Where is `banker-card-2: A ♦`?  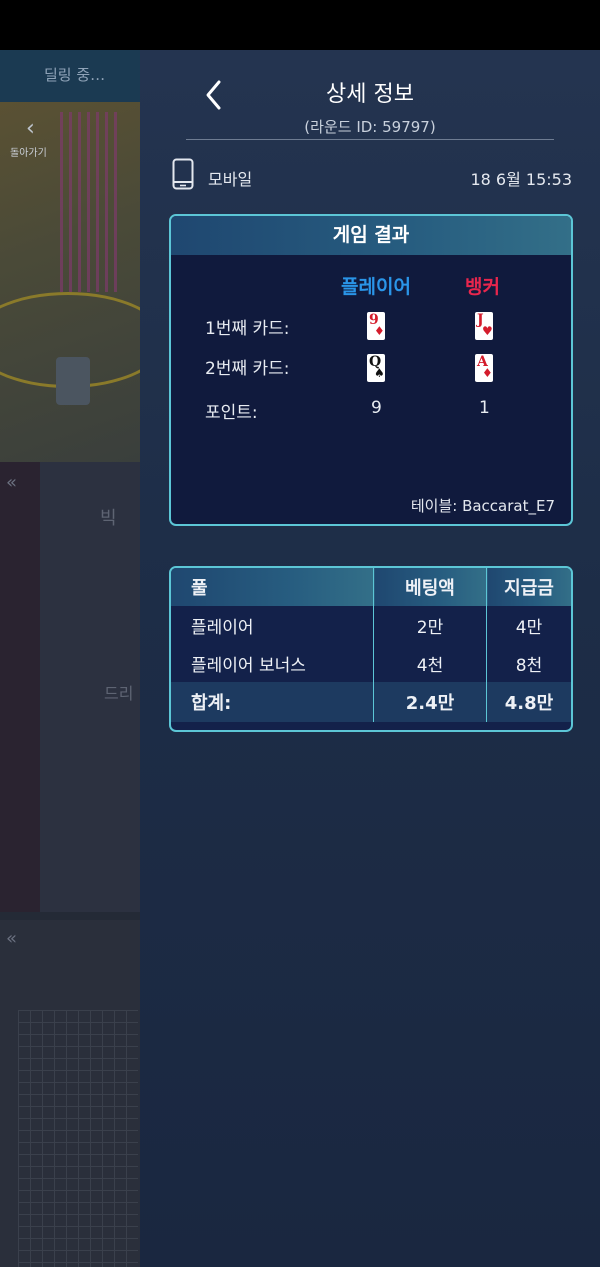
banker-card-2: A ♦ is located at coordinates (484, 368).